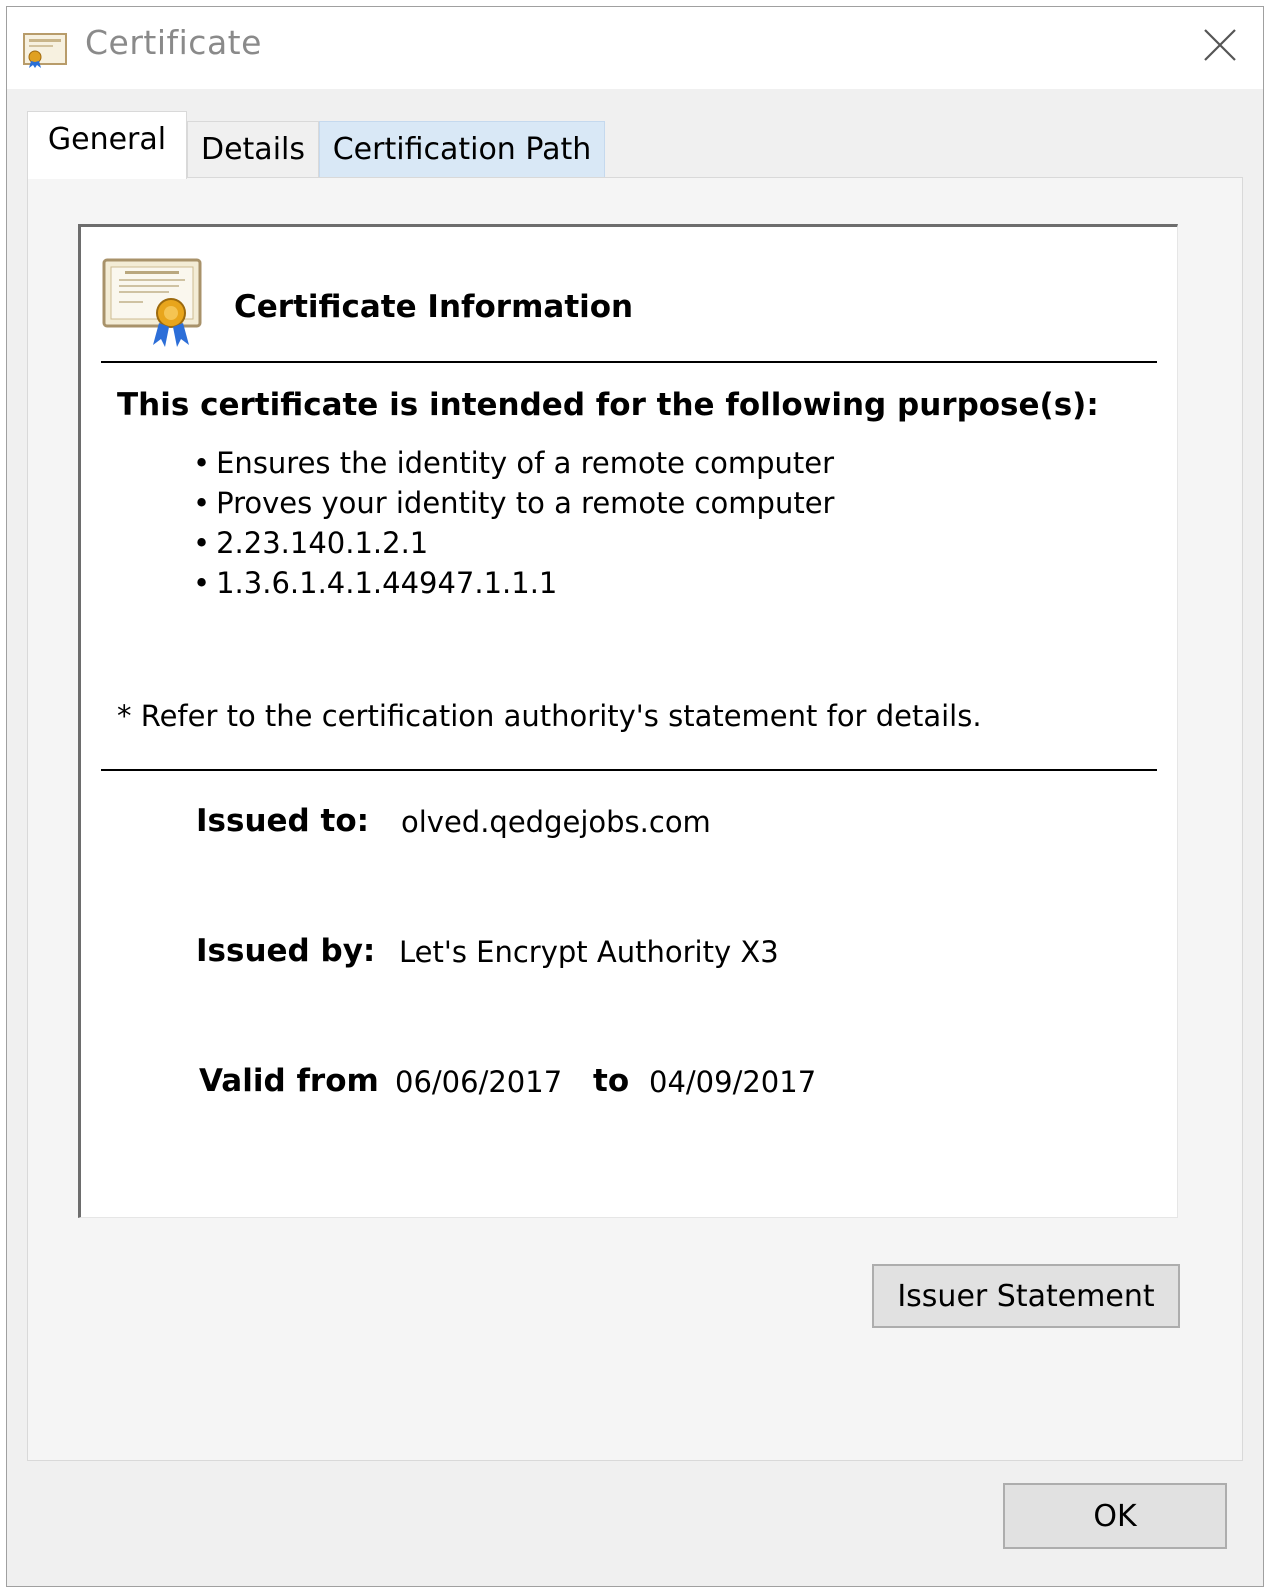 This screenshot has height=1593, width=1270. What do you see at coordinates (611, 1081) in the screenshot?
I see `valid-to-label: to` at bounding box center [611, 1081].